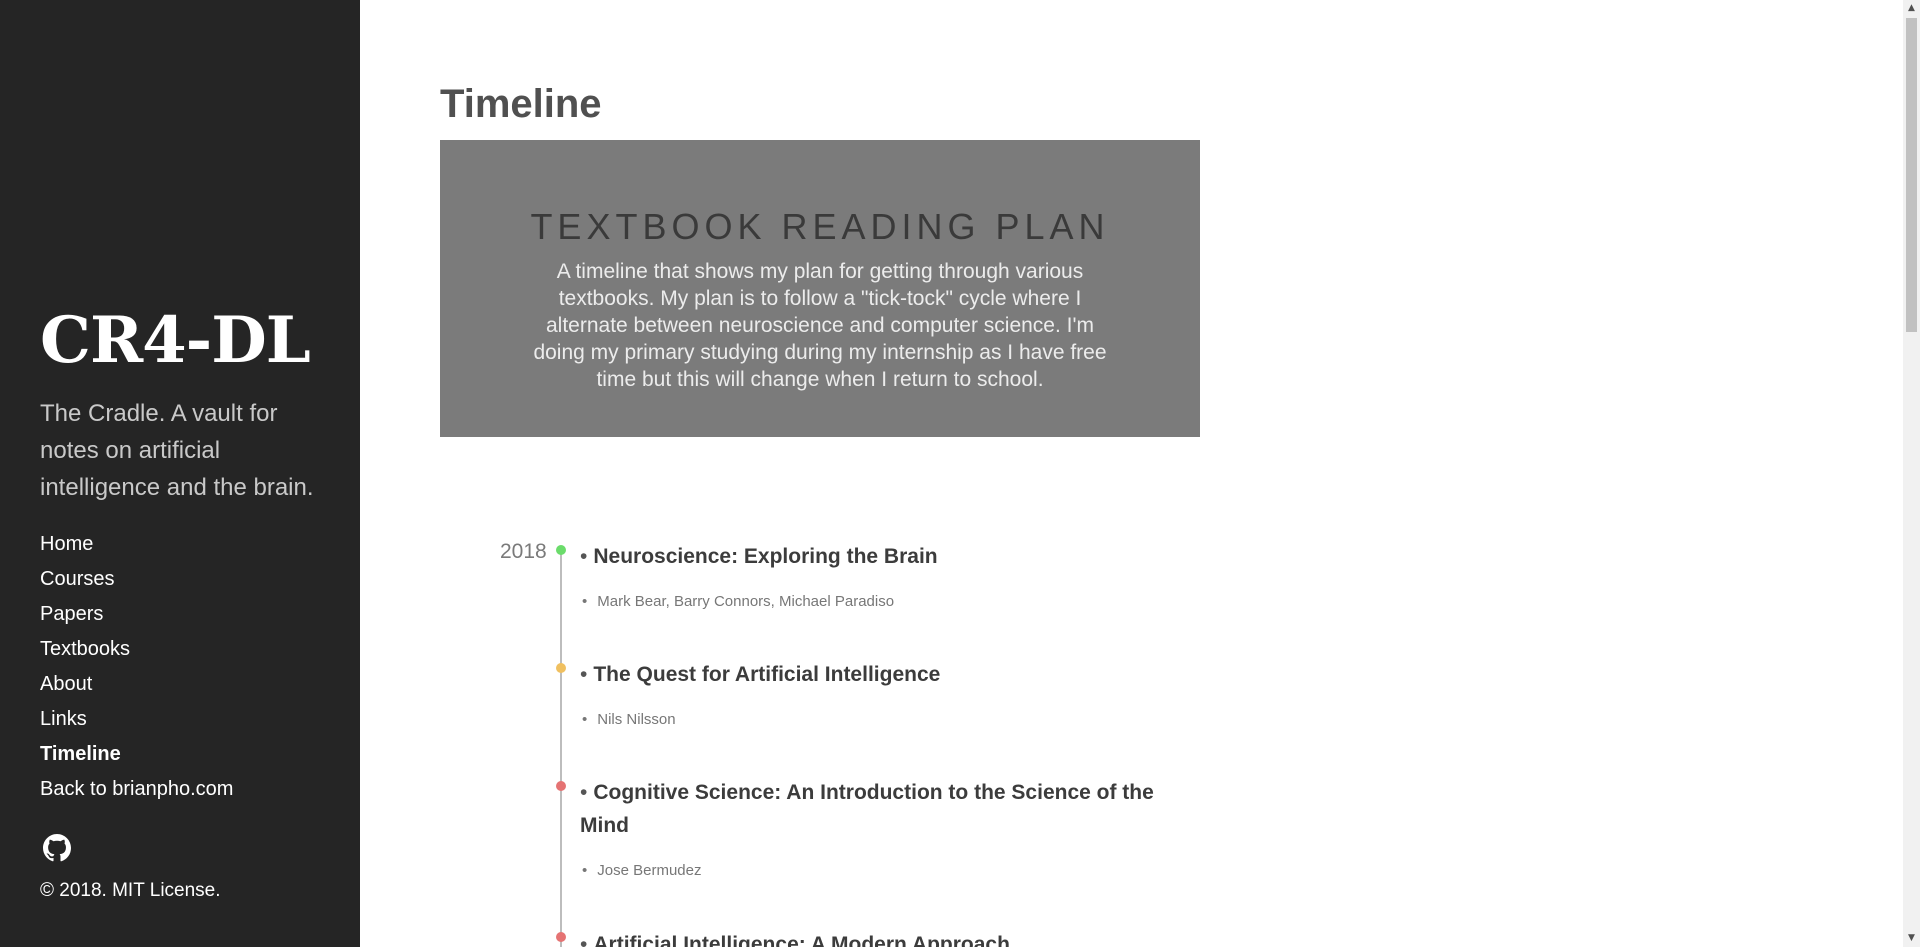 Image resolution: width=1920 pixels, height=947 pixels. I want to click on nav-item-home: Home, so click(136, 547).